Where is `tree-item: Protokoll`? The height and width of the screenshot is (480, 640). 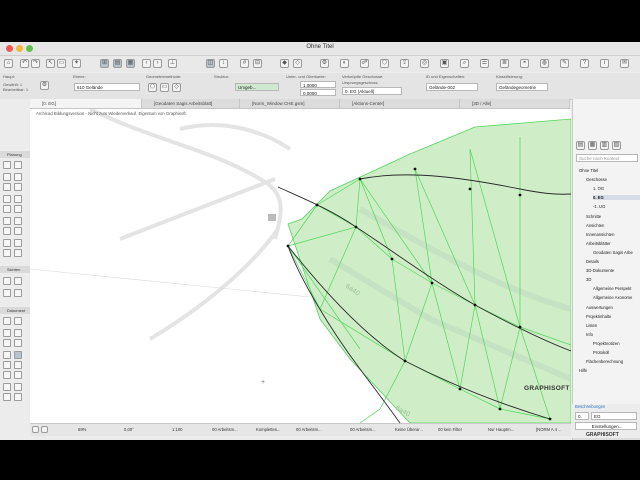 tree-item: Protokoll is located at coordinates (601, 352).